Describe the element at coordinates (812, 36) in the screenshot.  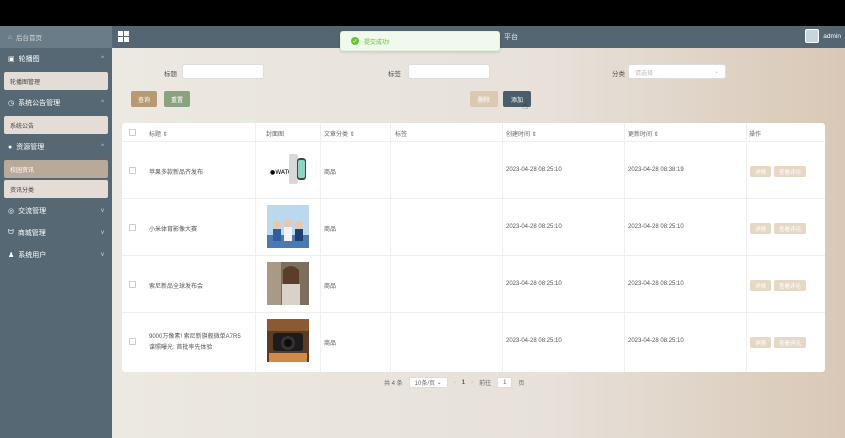
I see `avatar` at that location.